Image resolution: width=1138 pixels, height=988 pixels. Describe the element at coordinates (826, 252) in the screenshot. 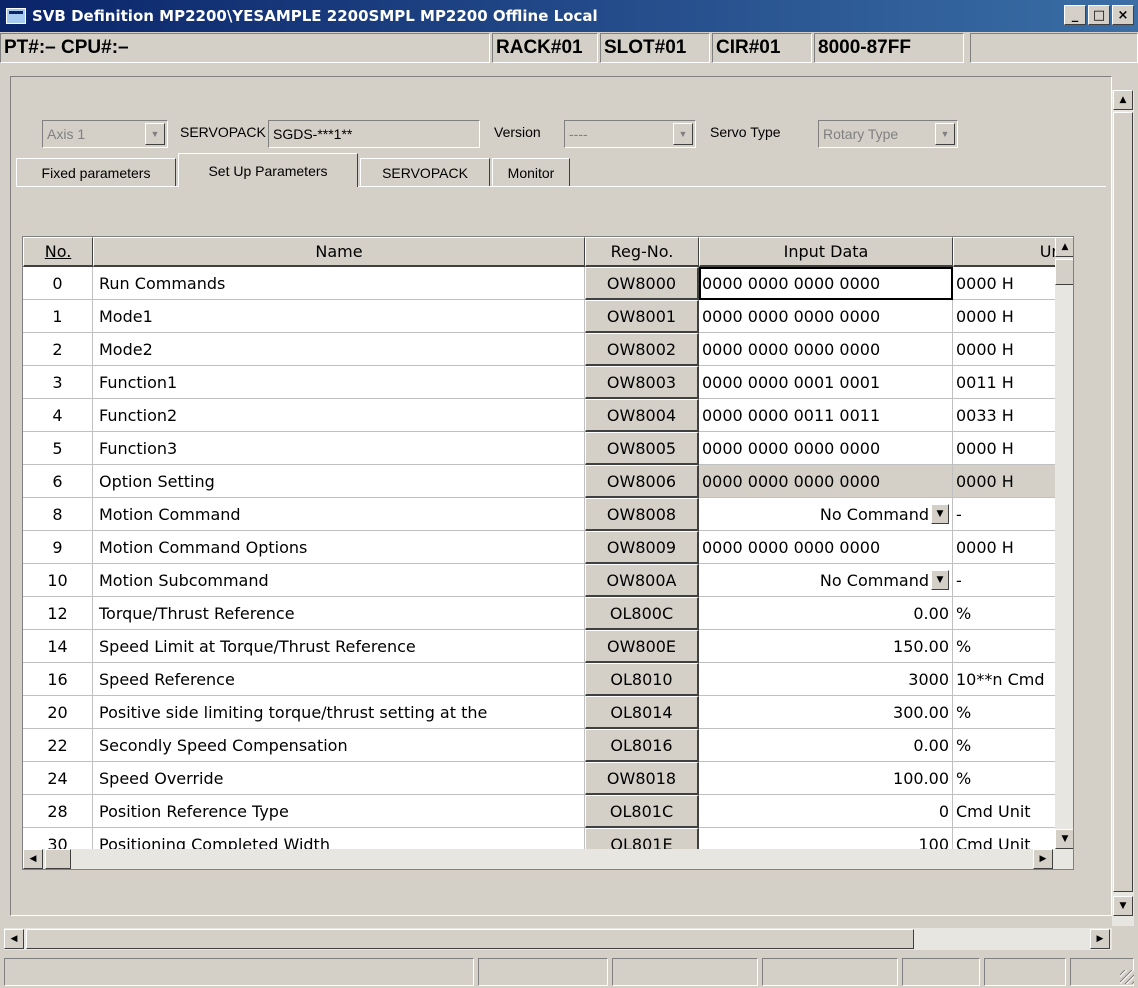

I see `column-header-input-data: Input Data` at that location.